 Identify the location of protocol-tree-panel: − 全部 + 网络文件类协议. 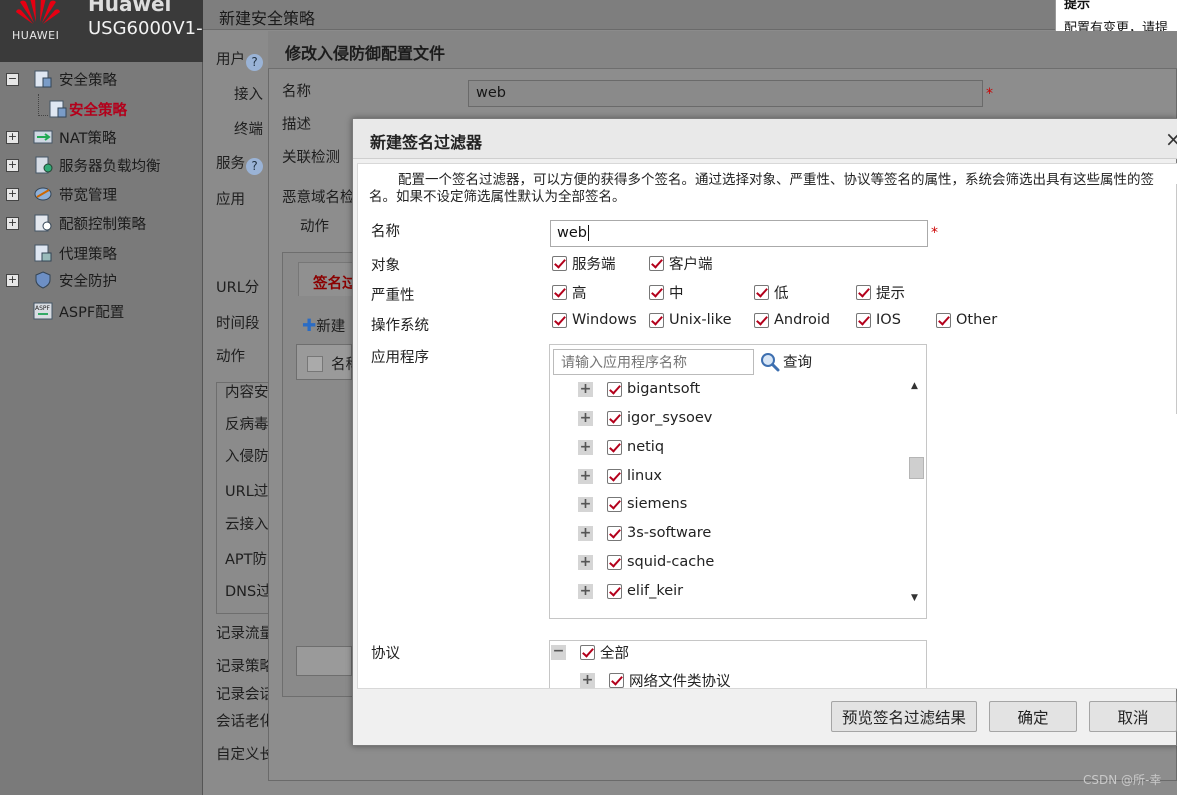
(738, 664).